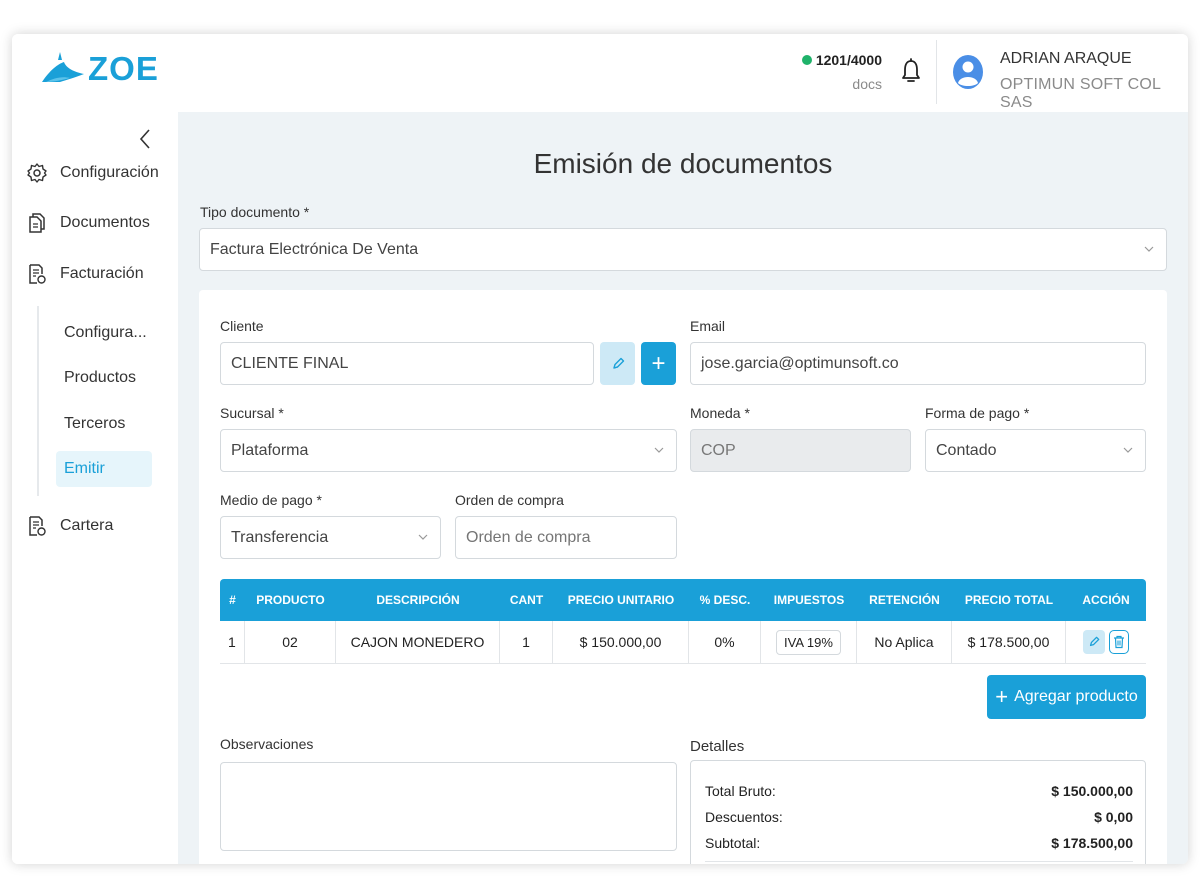 This screenshot has height=894, width=1200. I want to click on detail-row-discounts: Descuentos: $ 0,00, so click(919, 817).